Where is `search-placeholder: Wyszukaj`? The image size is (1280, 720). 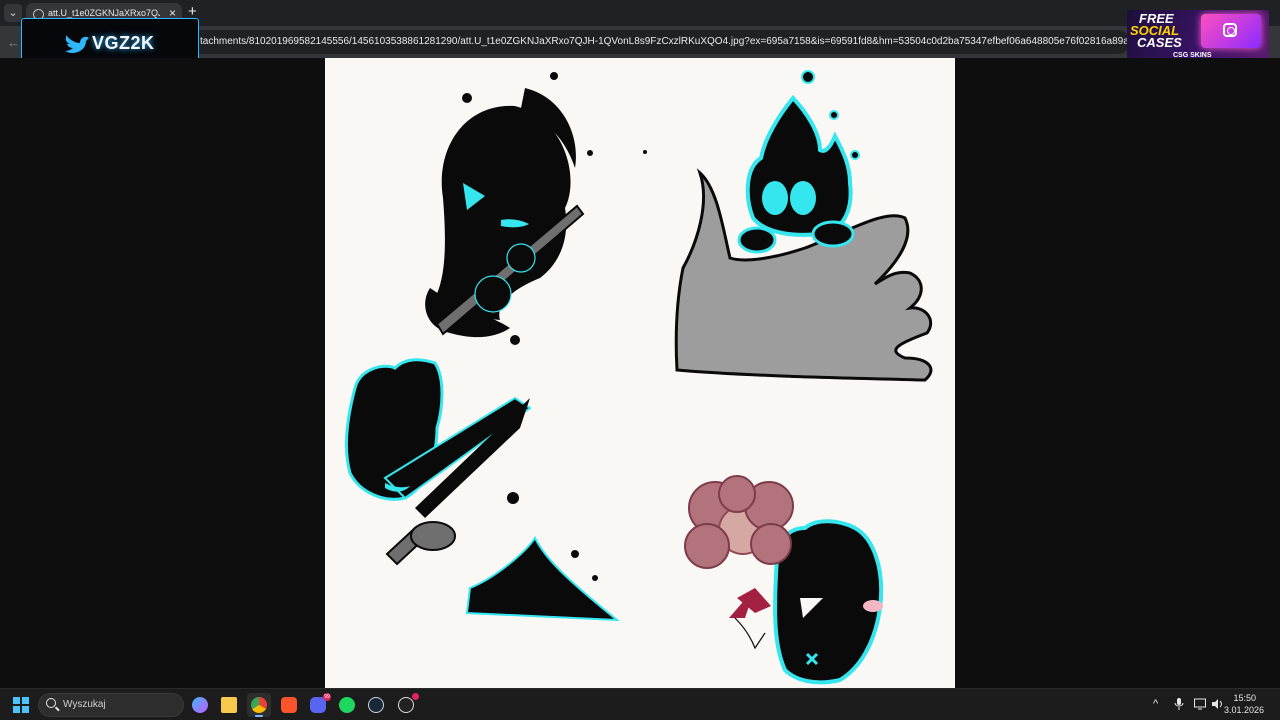 search-placeholder: Wyszukaj is located at coordinates (84, 704).